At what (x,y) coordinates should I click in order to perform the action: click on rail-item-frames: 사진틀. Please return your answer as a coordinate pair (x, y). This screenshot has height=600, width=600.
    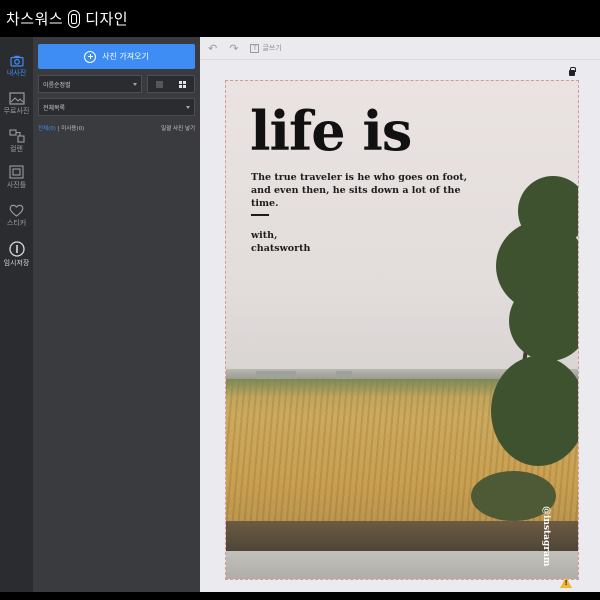
    Looking at the image, I should click on (16, 177).